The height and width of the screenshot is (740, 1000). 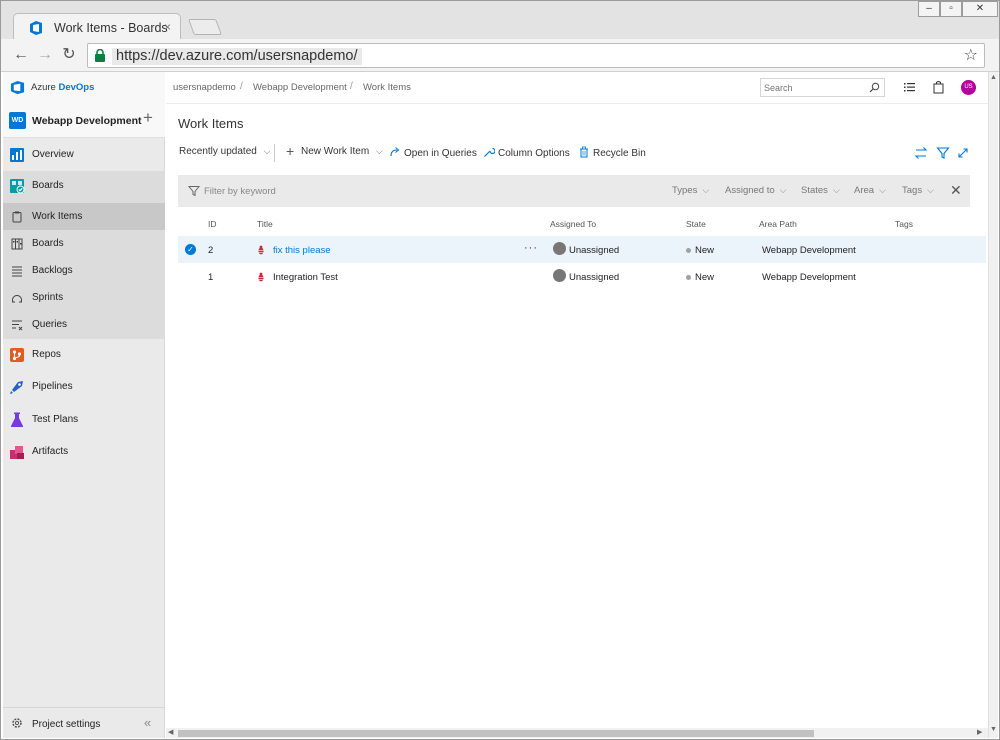 What do you see at coordinates (300, 87) in the screenshot?
I see `breadcrumb-project: Webapp Development` at bounding box center [300, 87].